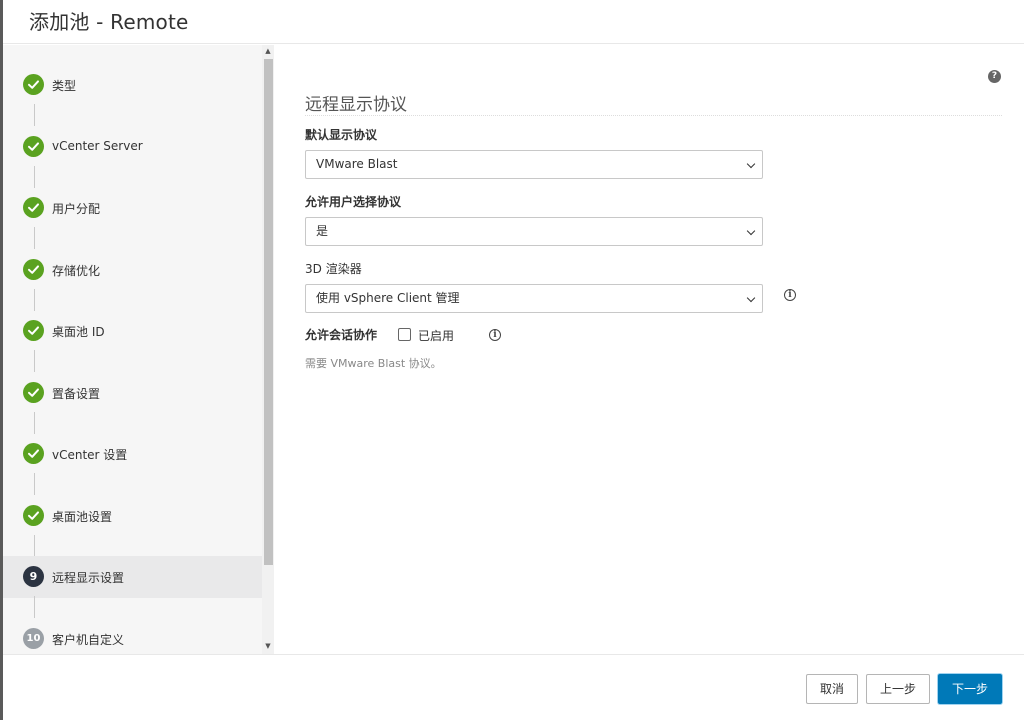 The image size is (1024, 720). What do you see at coordinates (268, 312) in the screenshot?
I see `scroll-thumb` at bounding box center [268, 312].